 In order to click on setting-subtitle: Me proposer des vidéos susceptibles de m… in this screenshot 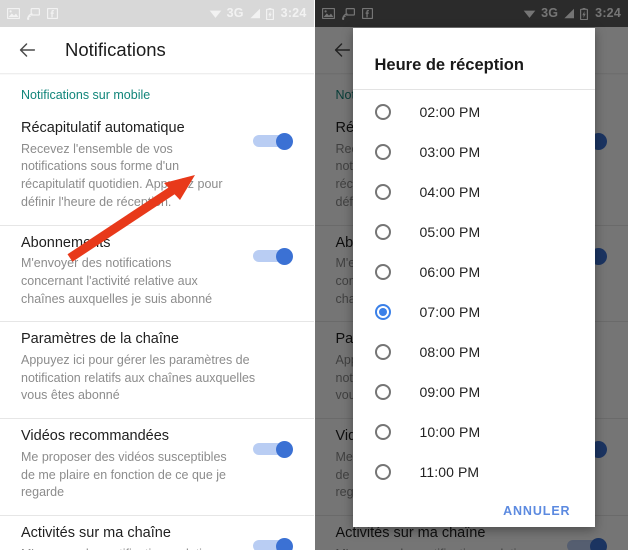, I will do `click(124, 474)`.